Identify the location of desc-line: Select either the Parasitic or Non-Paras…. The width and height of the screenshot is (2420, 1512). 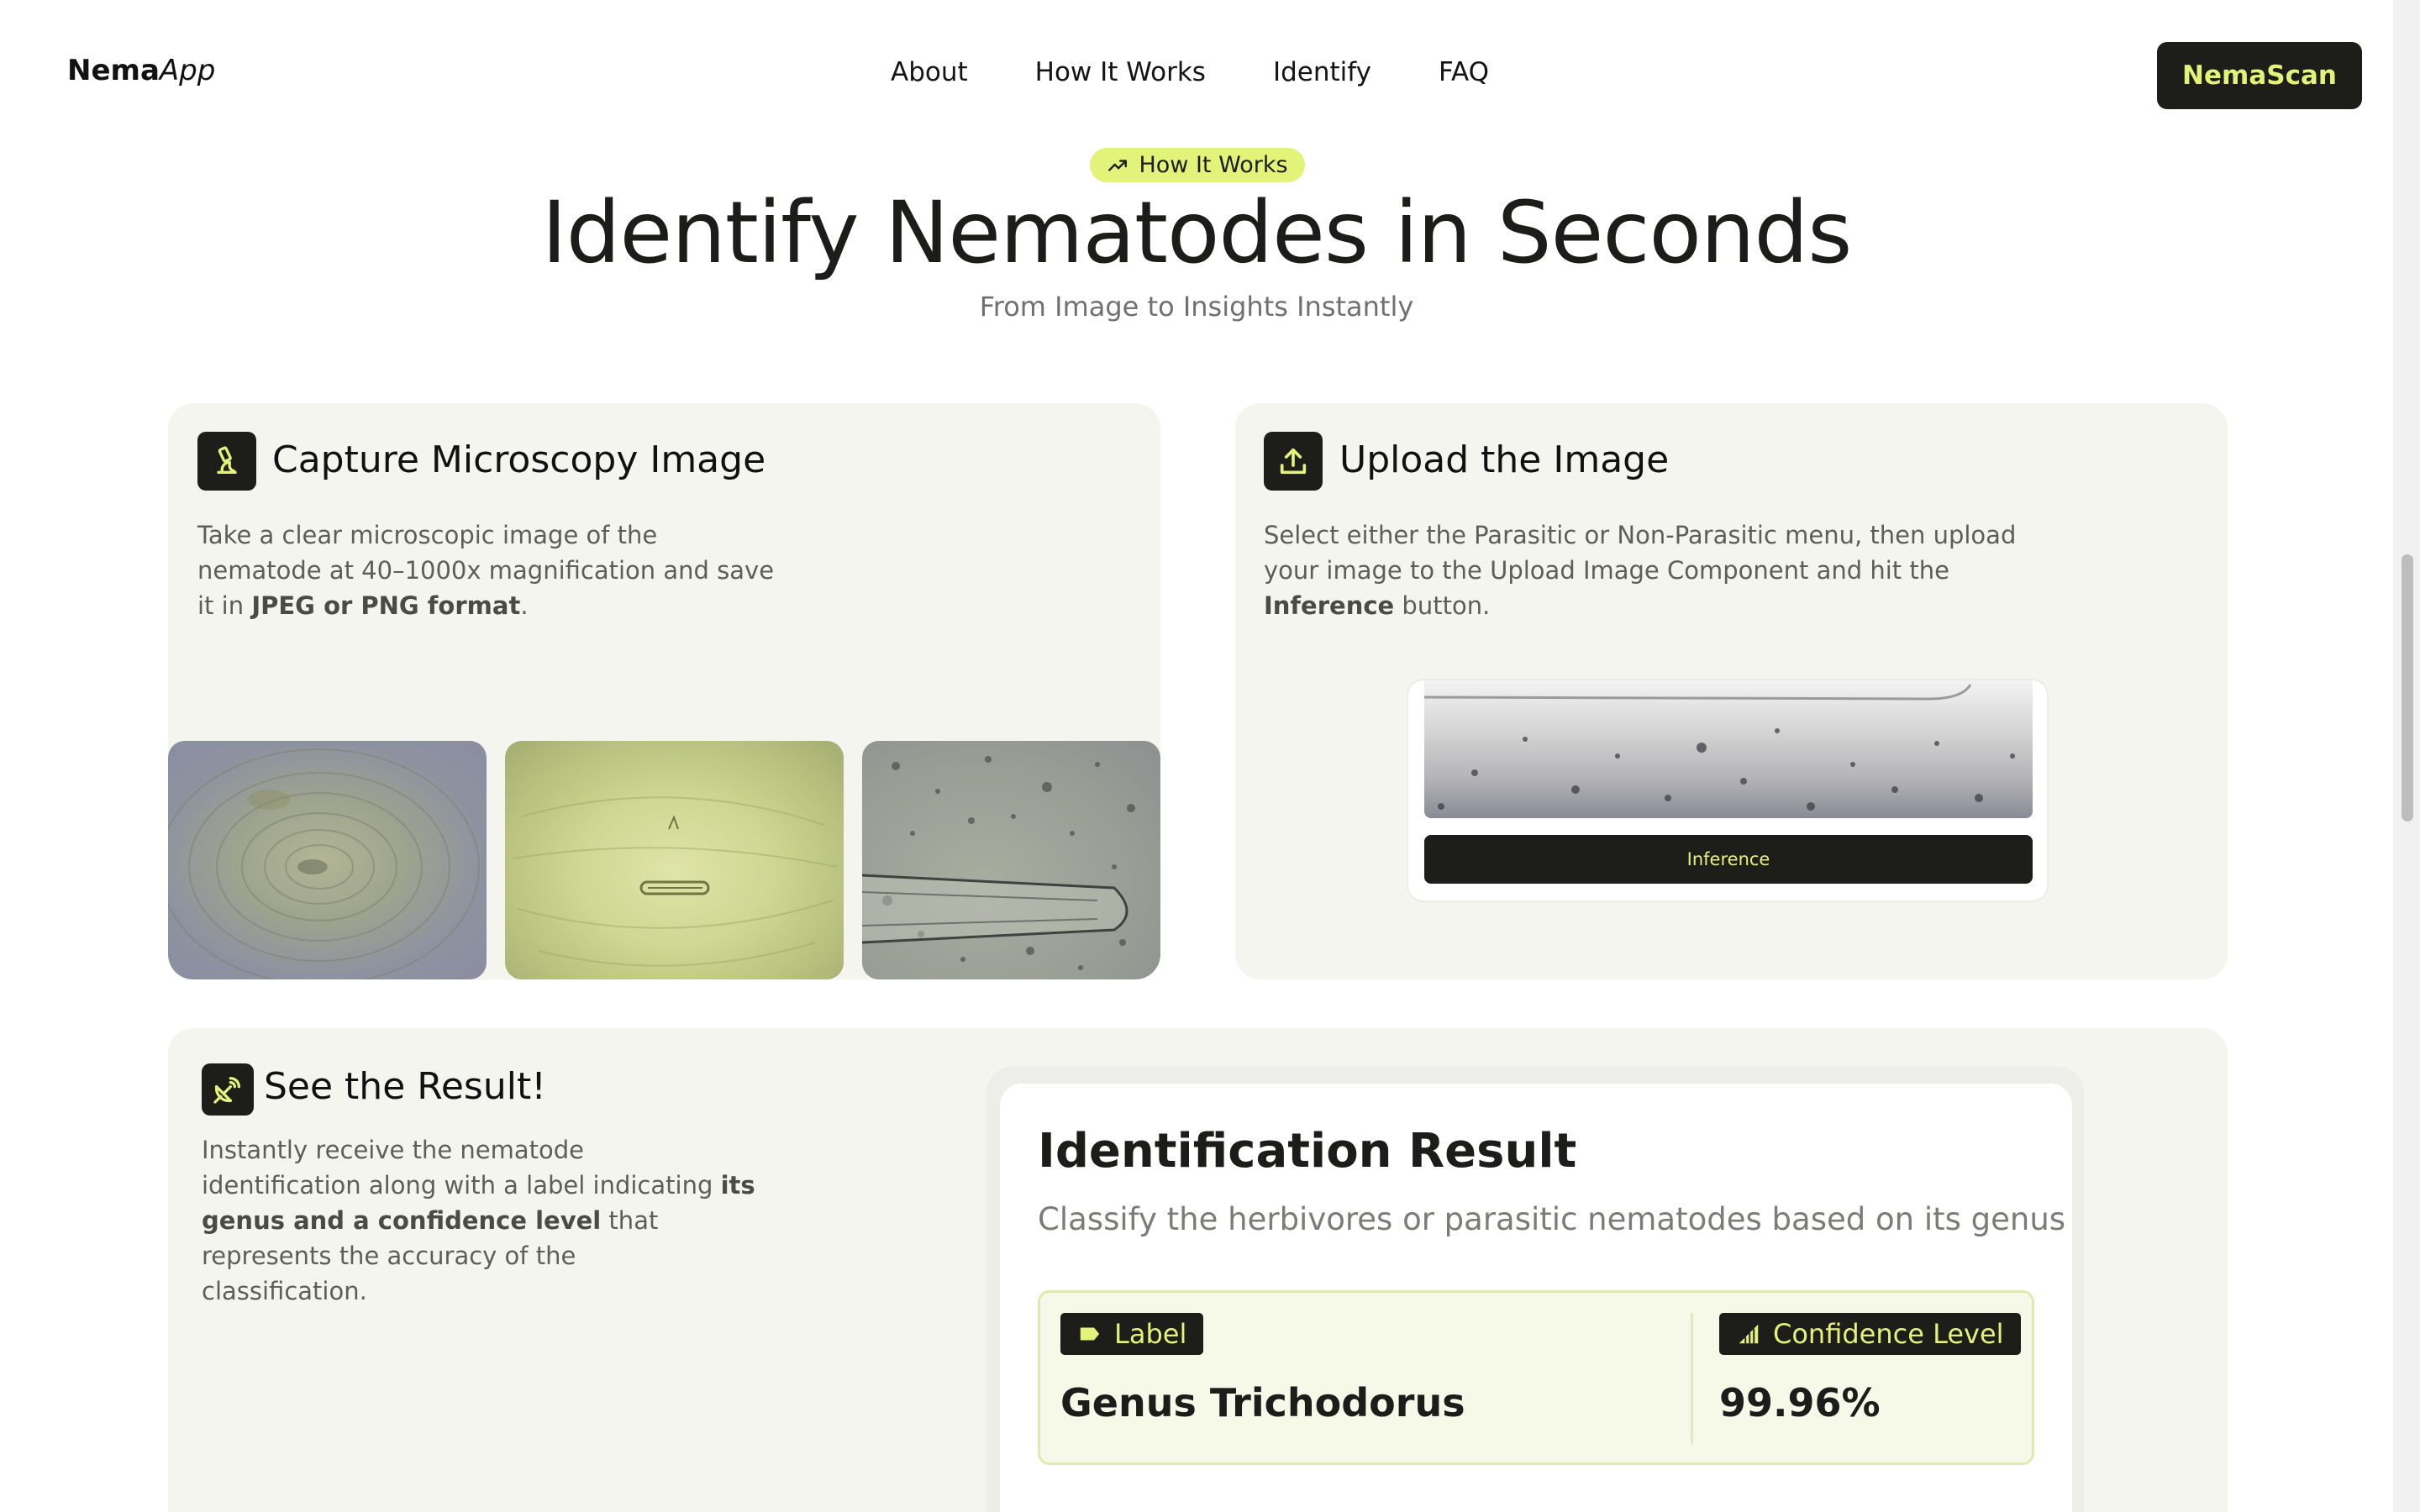
(1640, 535).